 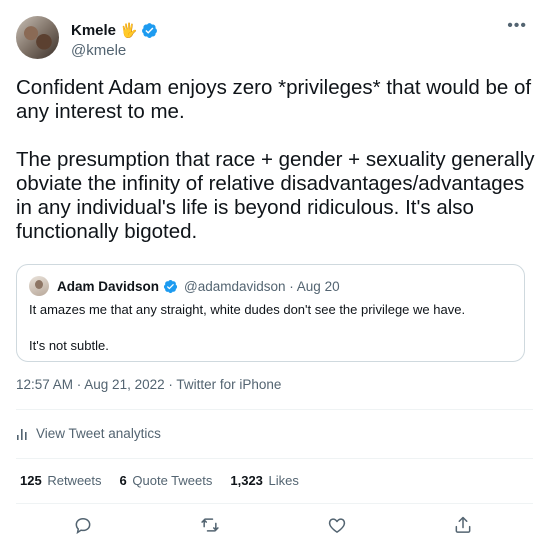 I want to click on quoted-author-name: Adam Davidson, so click(x=108, y=286).